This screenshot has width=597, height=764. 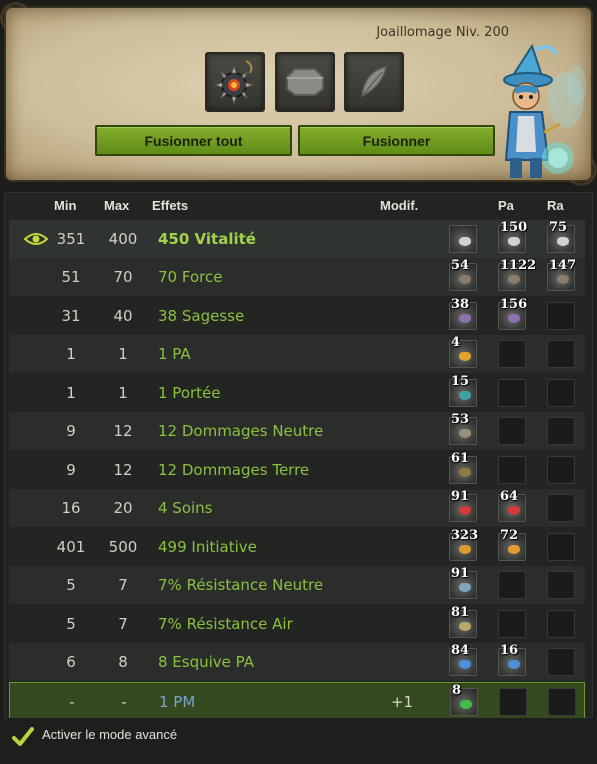 I want to click on column-header-pa: Pa, so click(x=506, y=205).